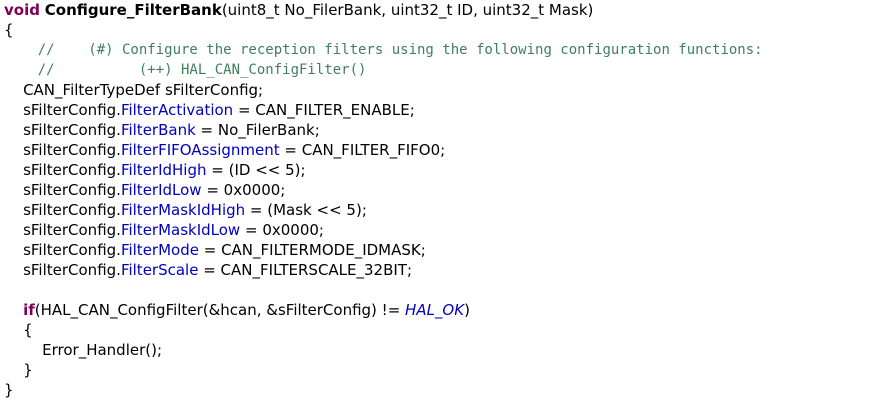 This screenshot has width=892, height=405. I want to click on struct-field: FilterBank, so click(158, 130).